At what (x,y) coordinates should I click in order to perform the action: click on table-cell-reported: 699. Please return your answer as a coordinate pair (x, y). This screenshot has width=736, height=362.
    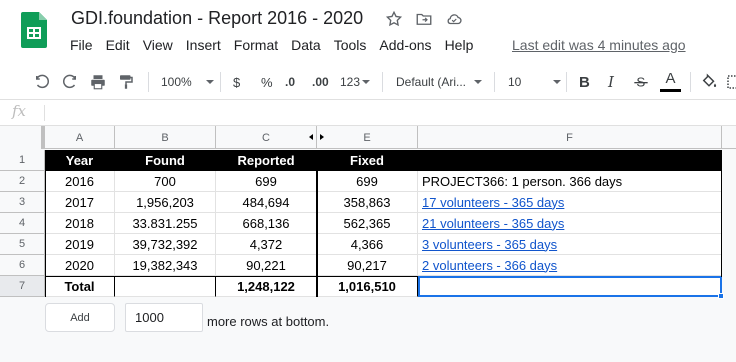
    Looking at the image, I should click on (266, 181).